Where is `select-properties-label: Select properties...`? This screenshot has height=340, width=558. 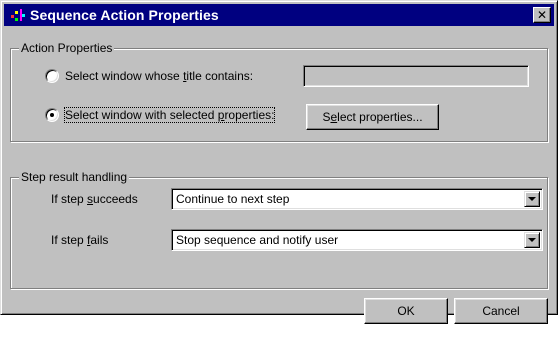 select-properties-label: Select properties... is located at coordinates (372, 117).